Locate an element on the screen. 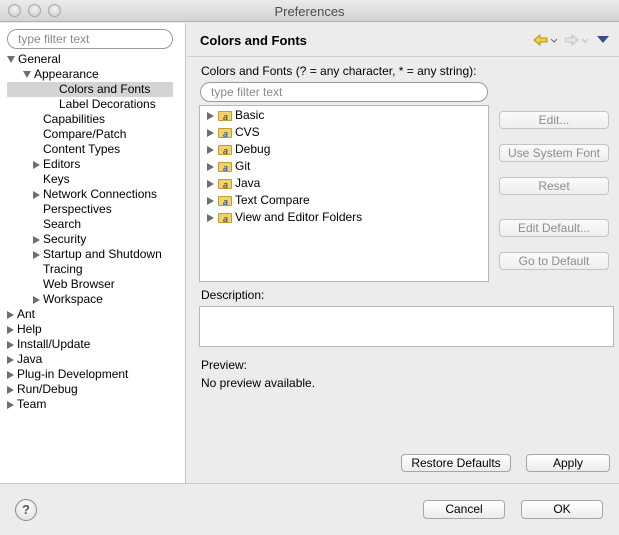 The height and width of the screenshot is (535, 619). category-item: a CVS is located at coordinates (233, 132).